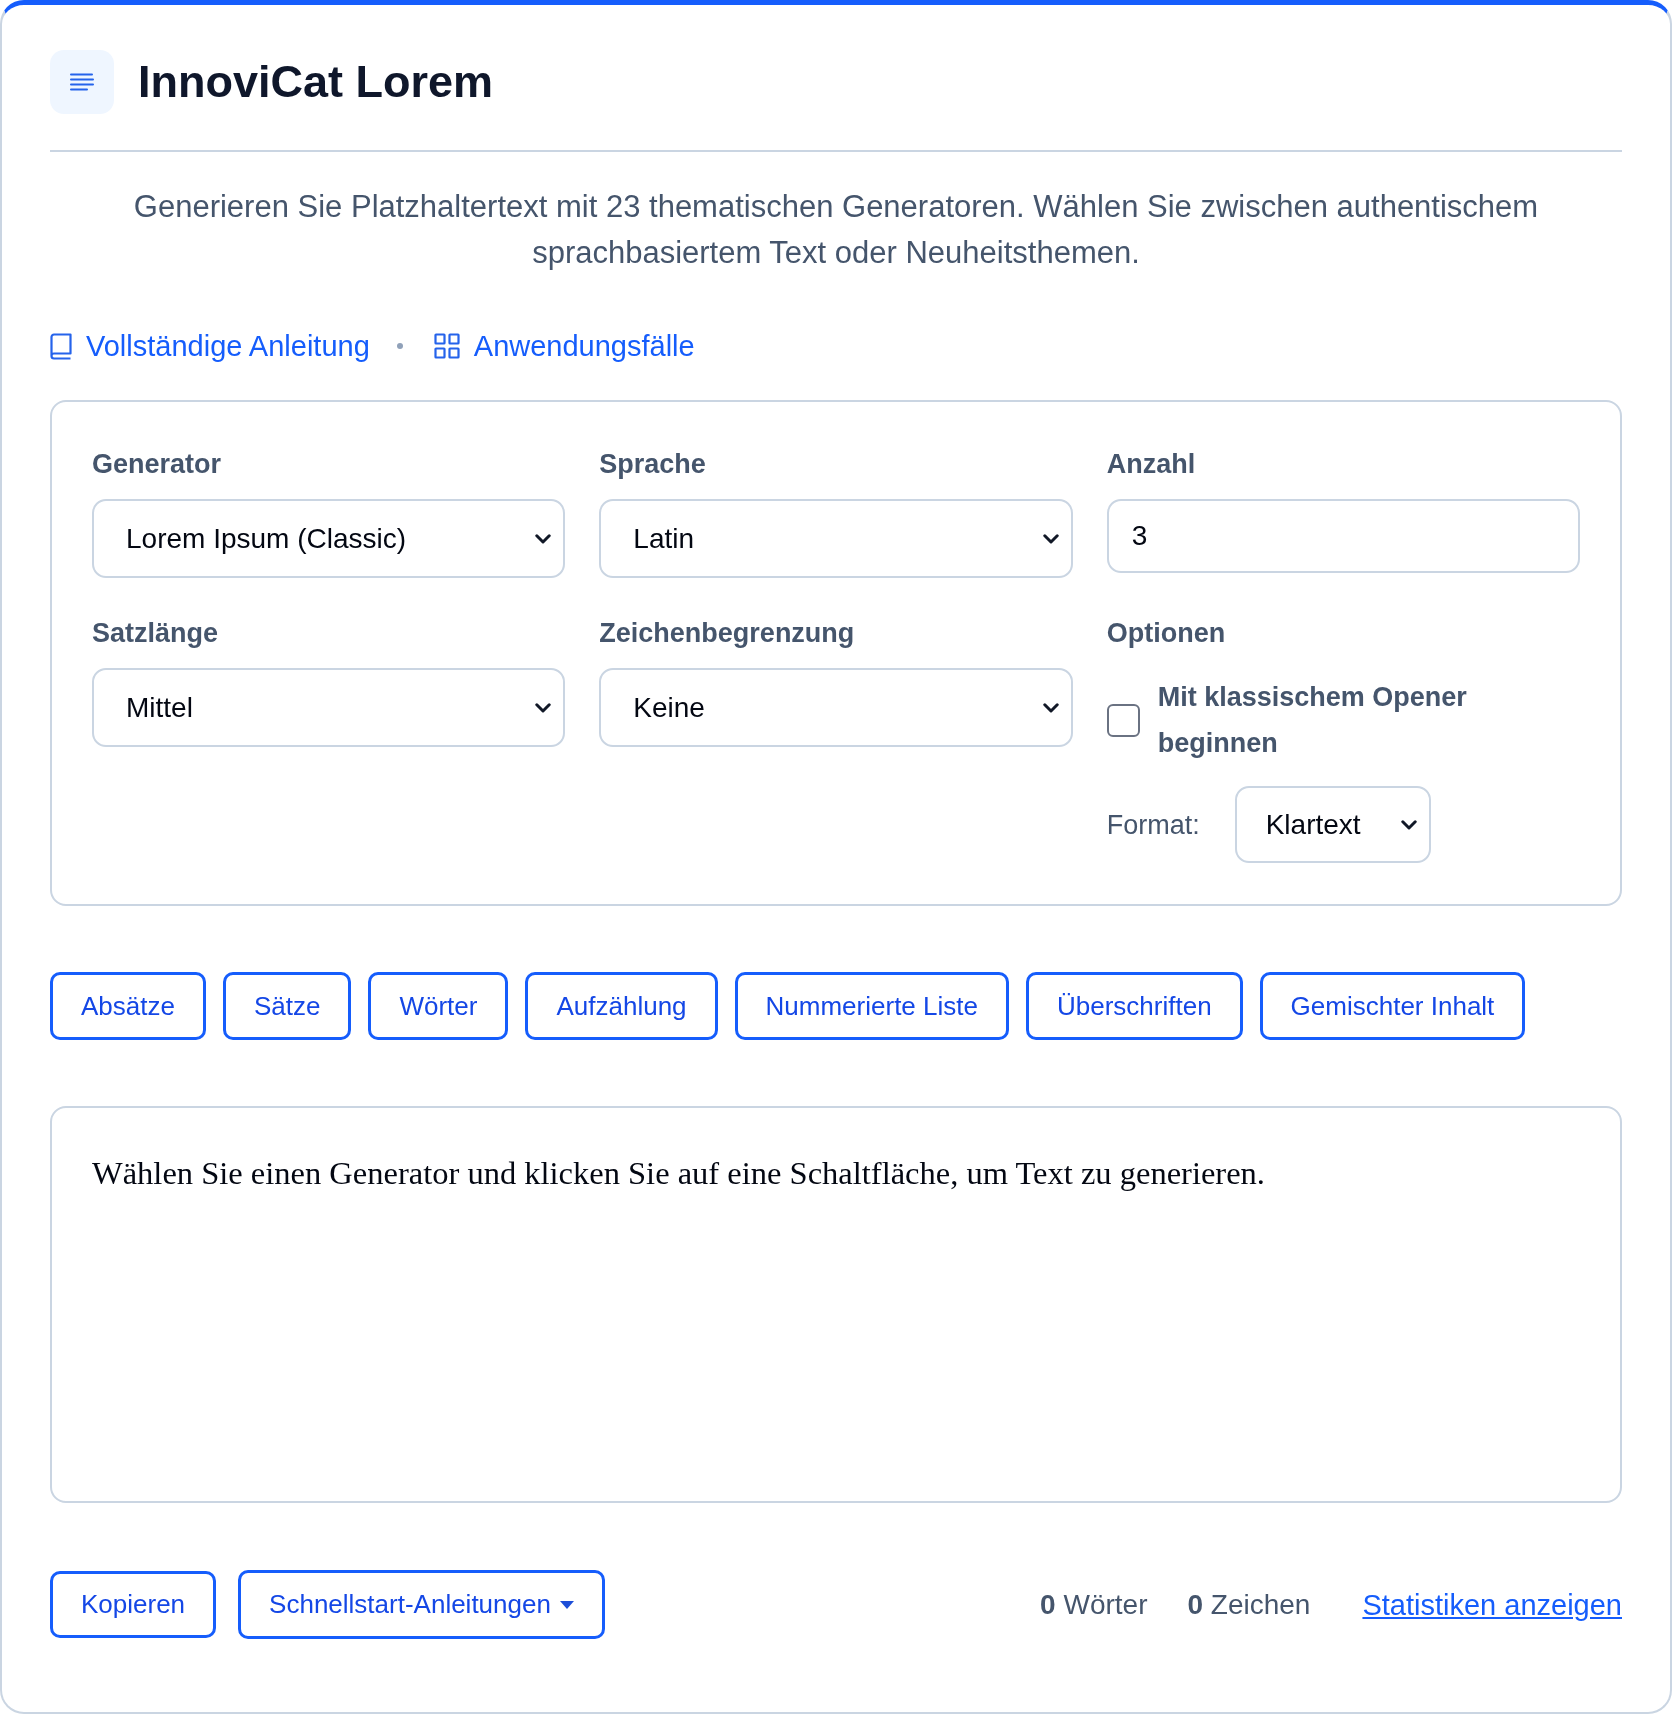 The width and height of the screenshot is (1672, 1716). I want to click on app-title: InnoviCat Lorem, so click(316, 82).